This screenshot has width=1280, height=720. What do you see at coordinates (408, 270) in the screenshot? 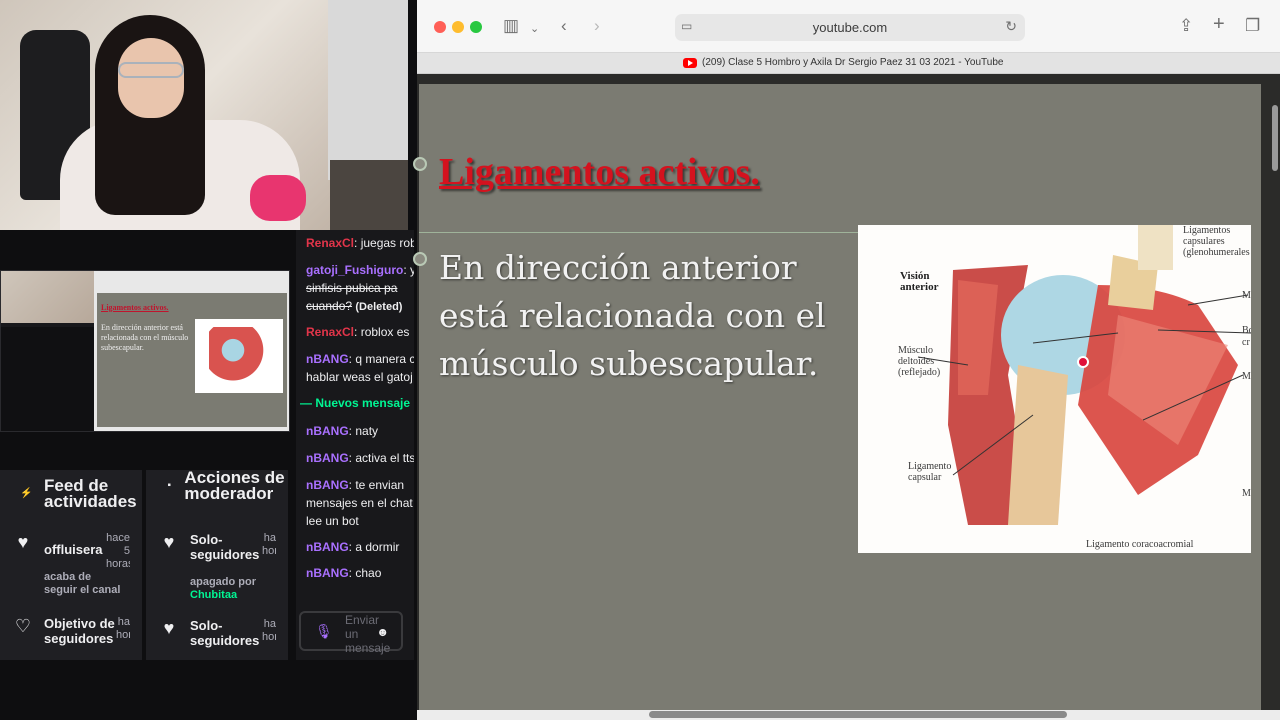
I see `chat-message-text: : y` at bounding box center [408, 270].